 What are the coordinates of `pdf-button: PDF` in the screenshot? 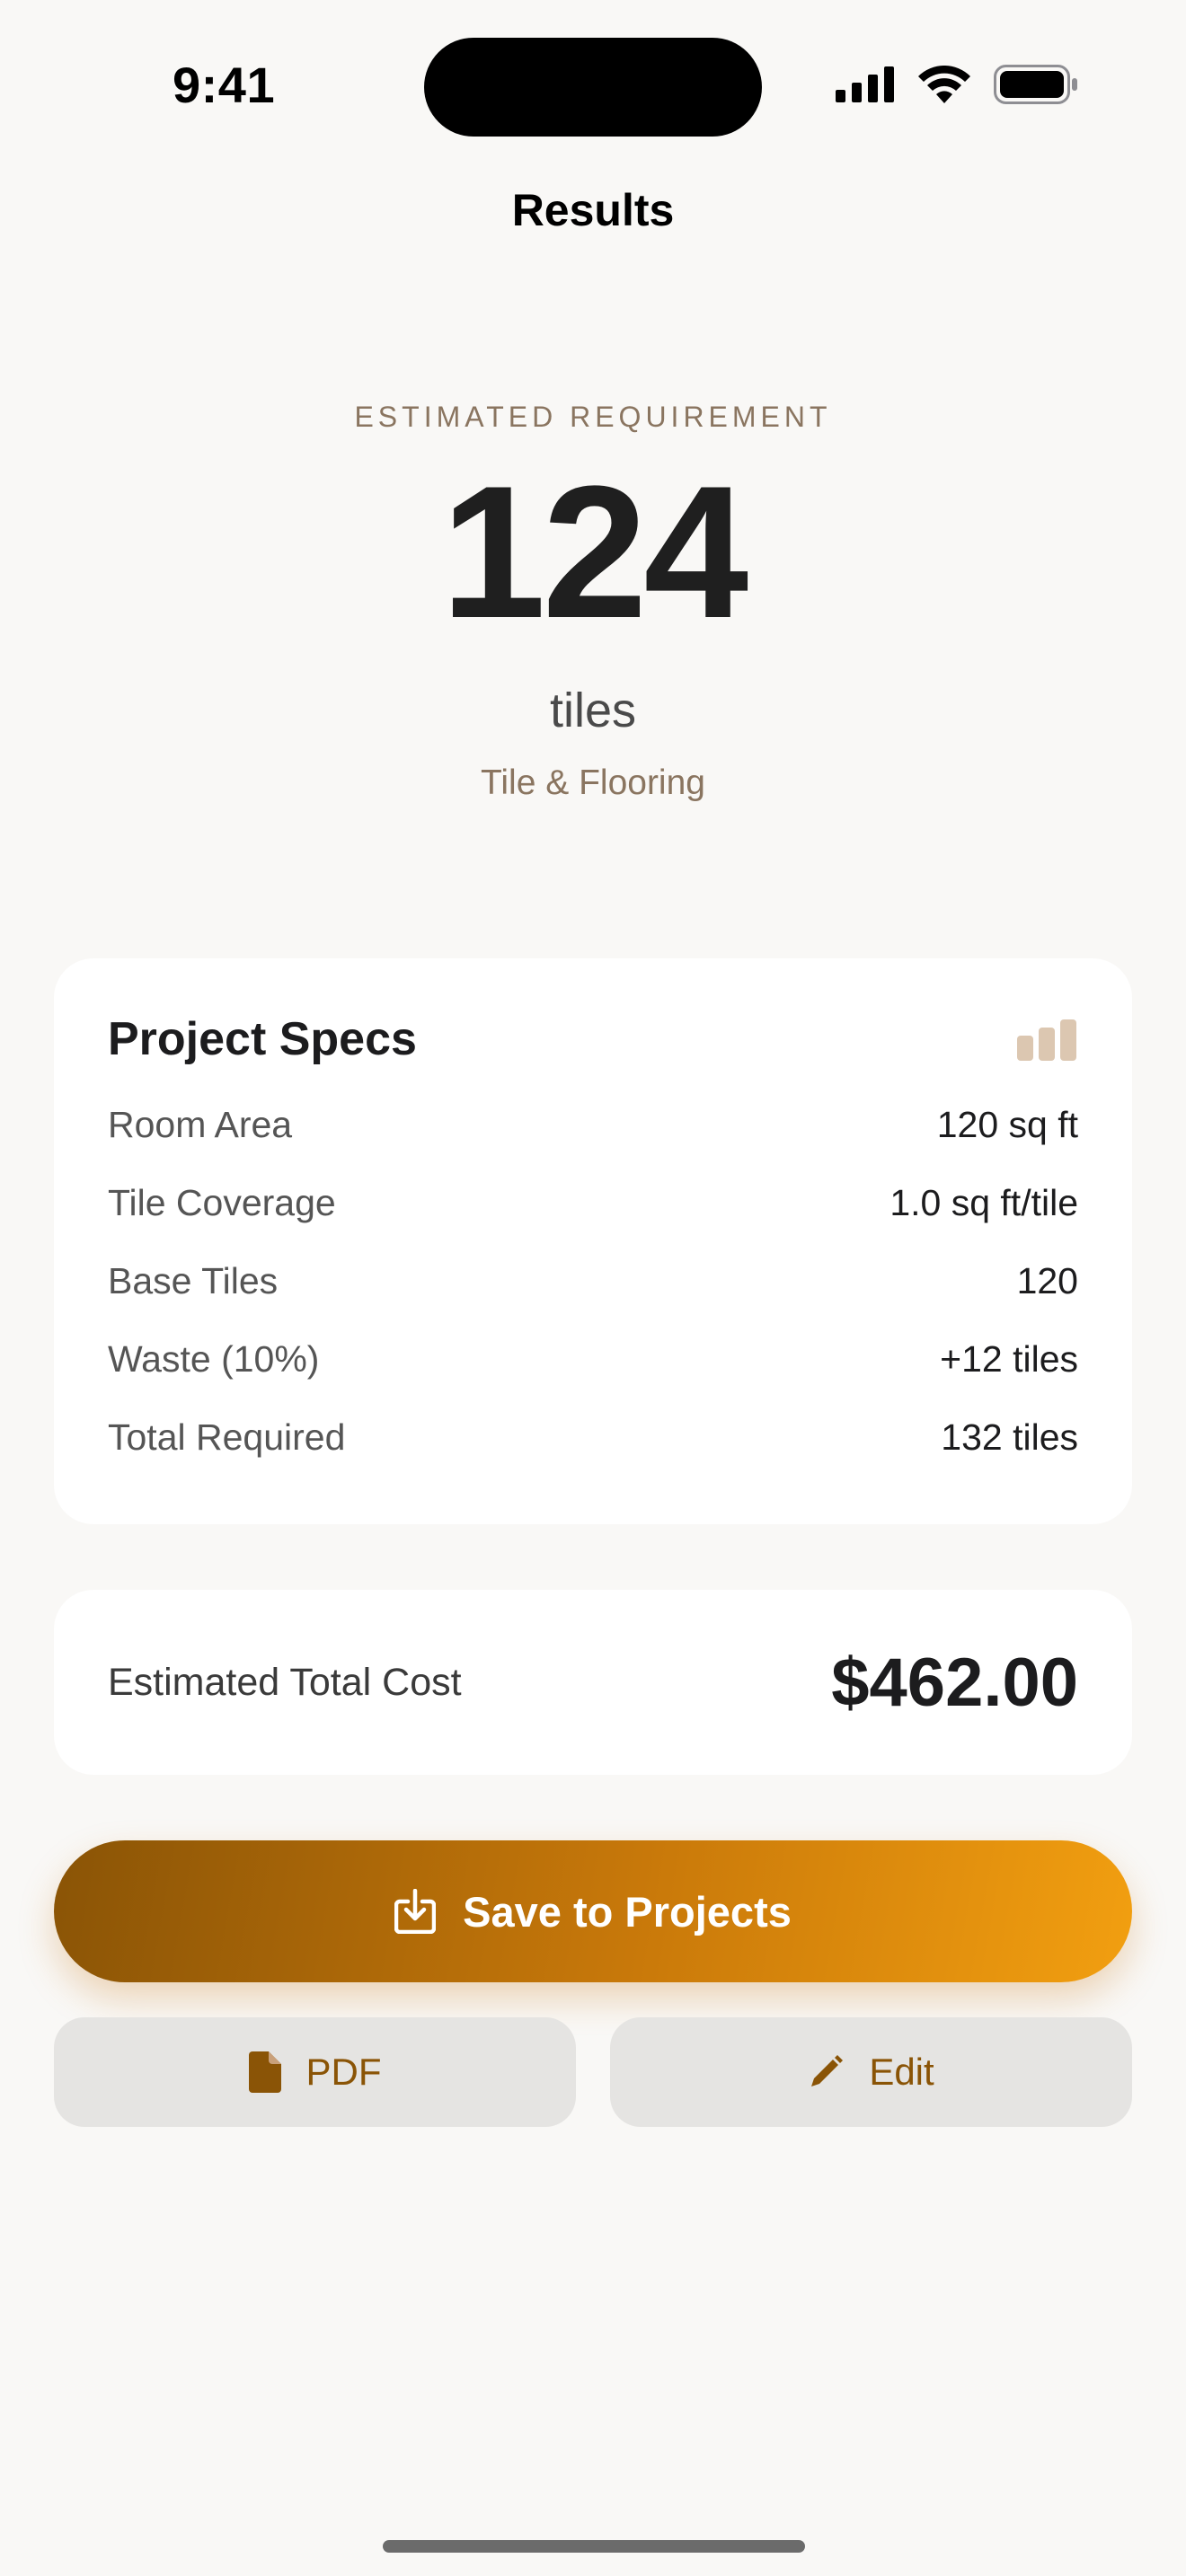 It's located at (315, 2072).